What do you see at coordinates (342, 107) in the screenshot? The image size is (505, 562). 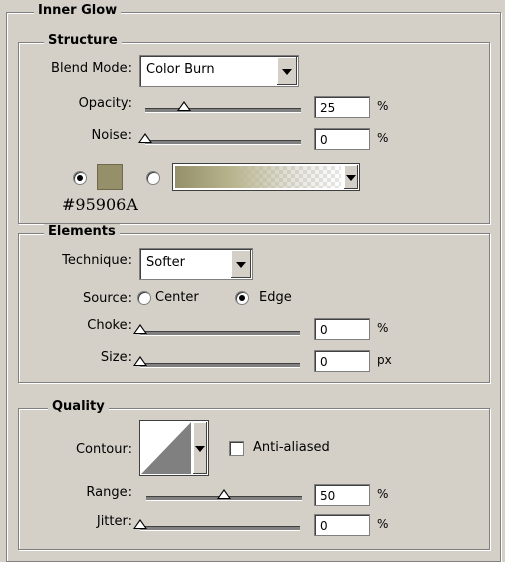 I see `opacity-input: 25` at bounding box center [342, 107].